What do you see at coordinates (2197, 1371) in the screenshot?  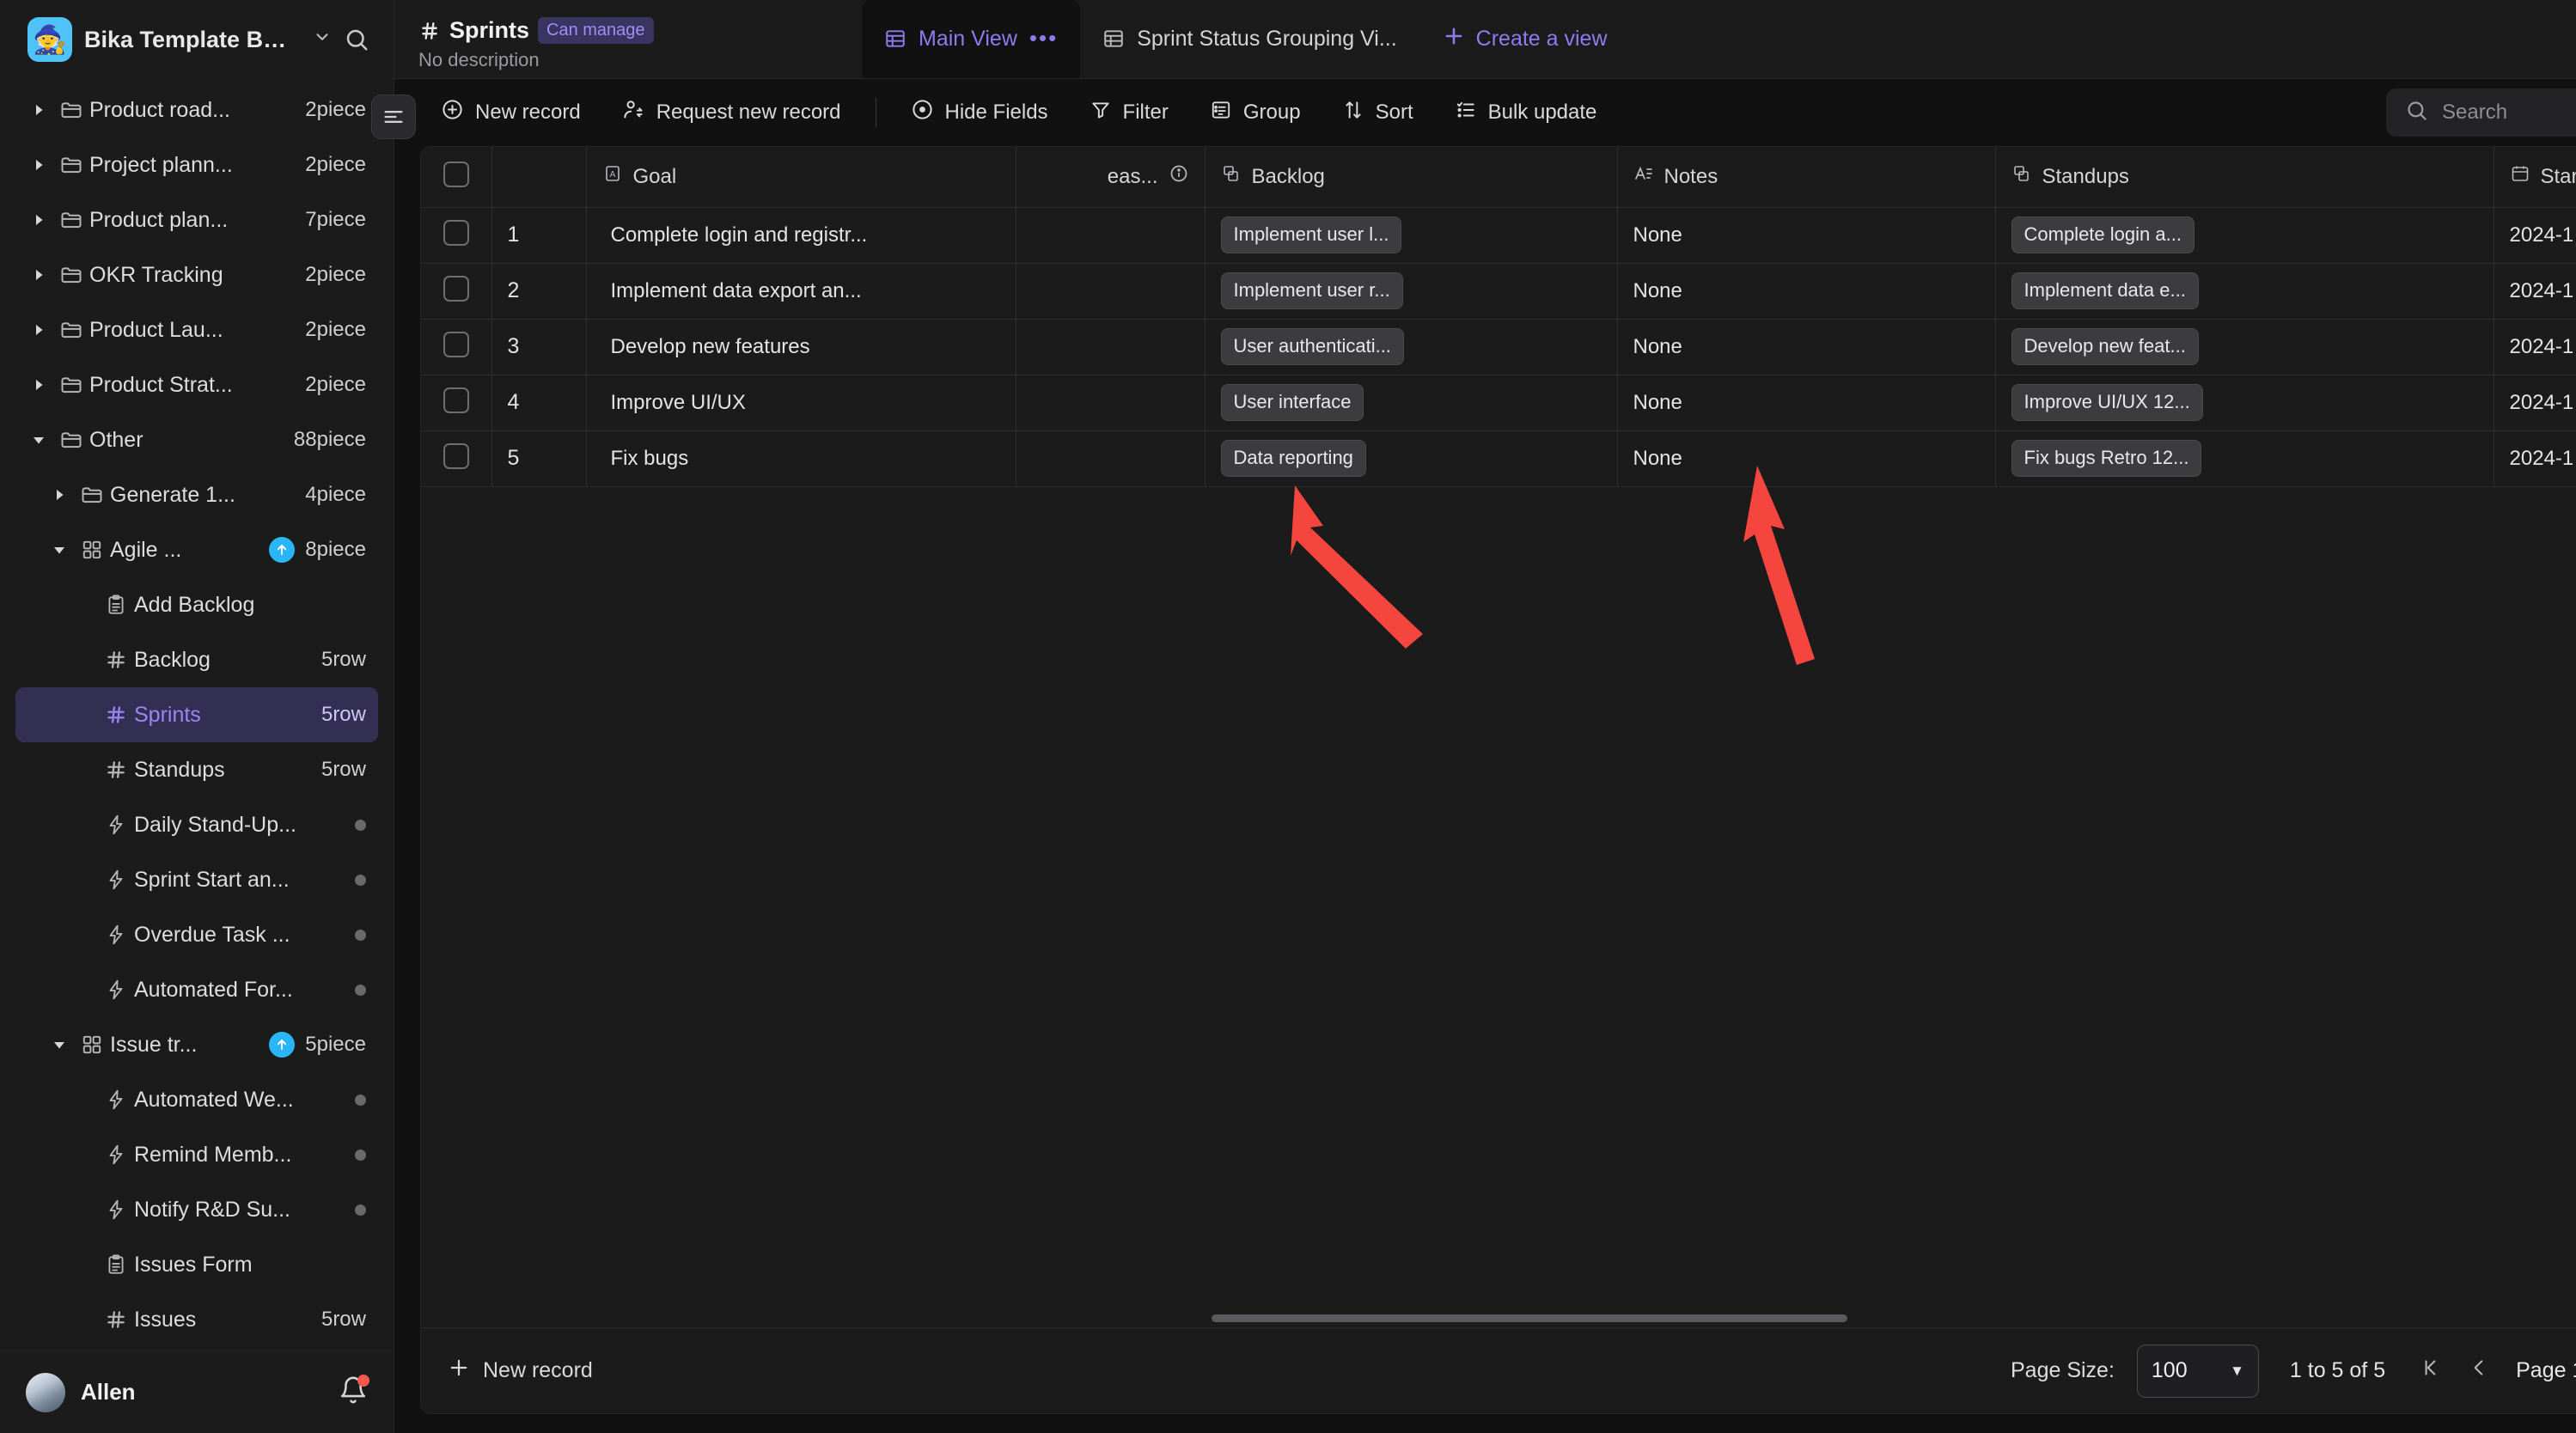 I see `page-size-select: 100 ▼` at bounding box center [2197, 1371].